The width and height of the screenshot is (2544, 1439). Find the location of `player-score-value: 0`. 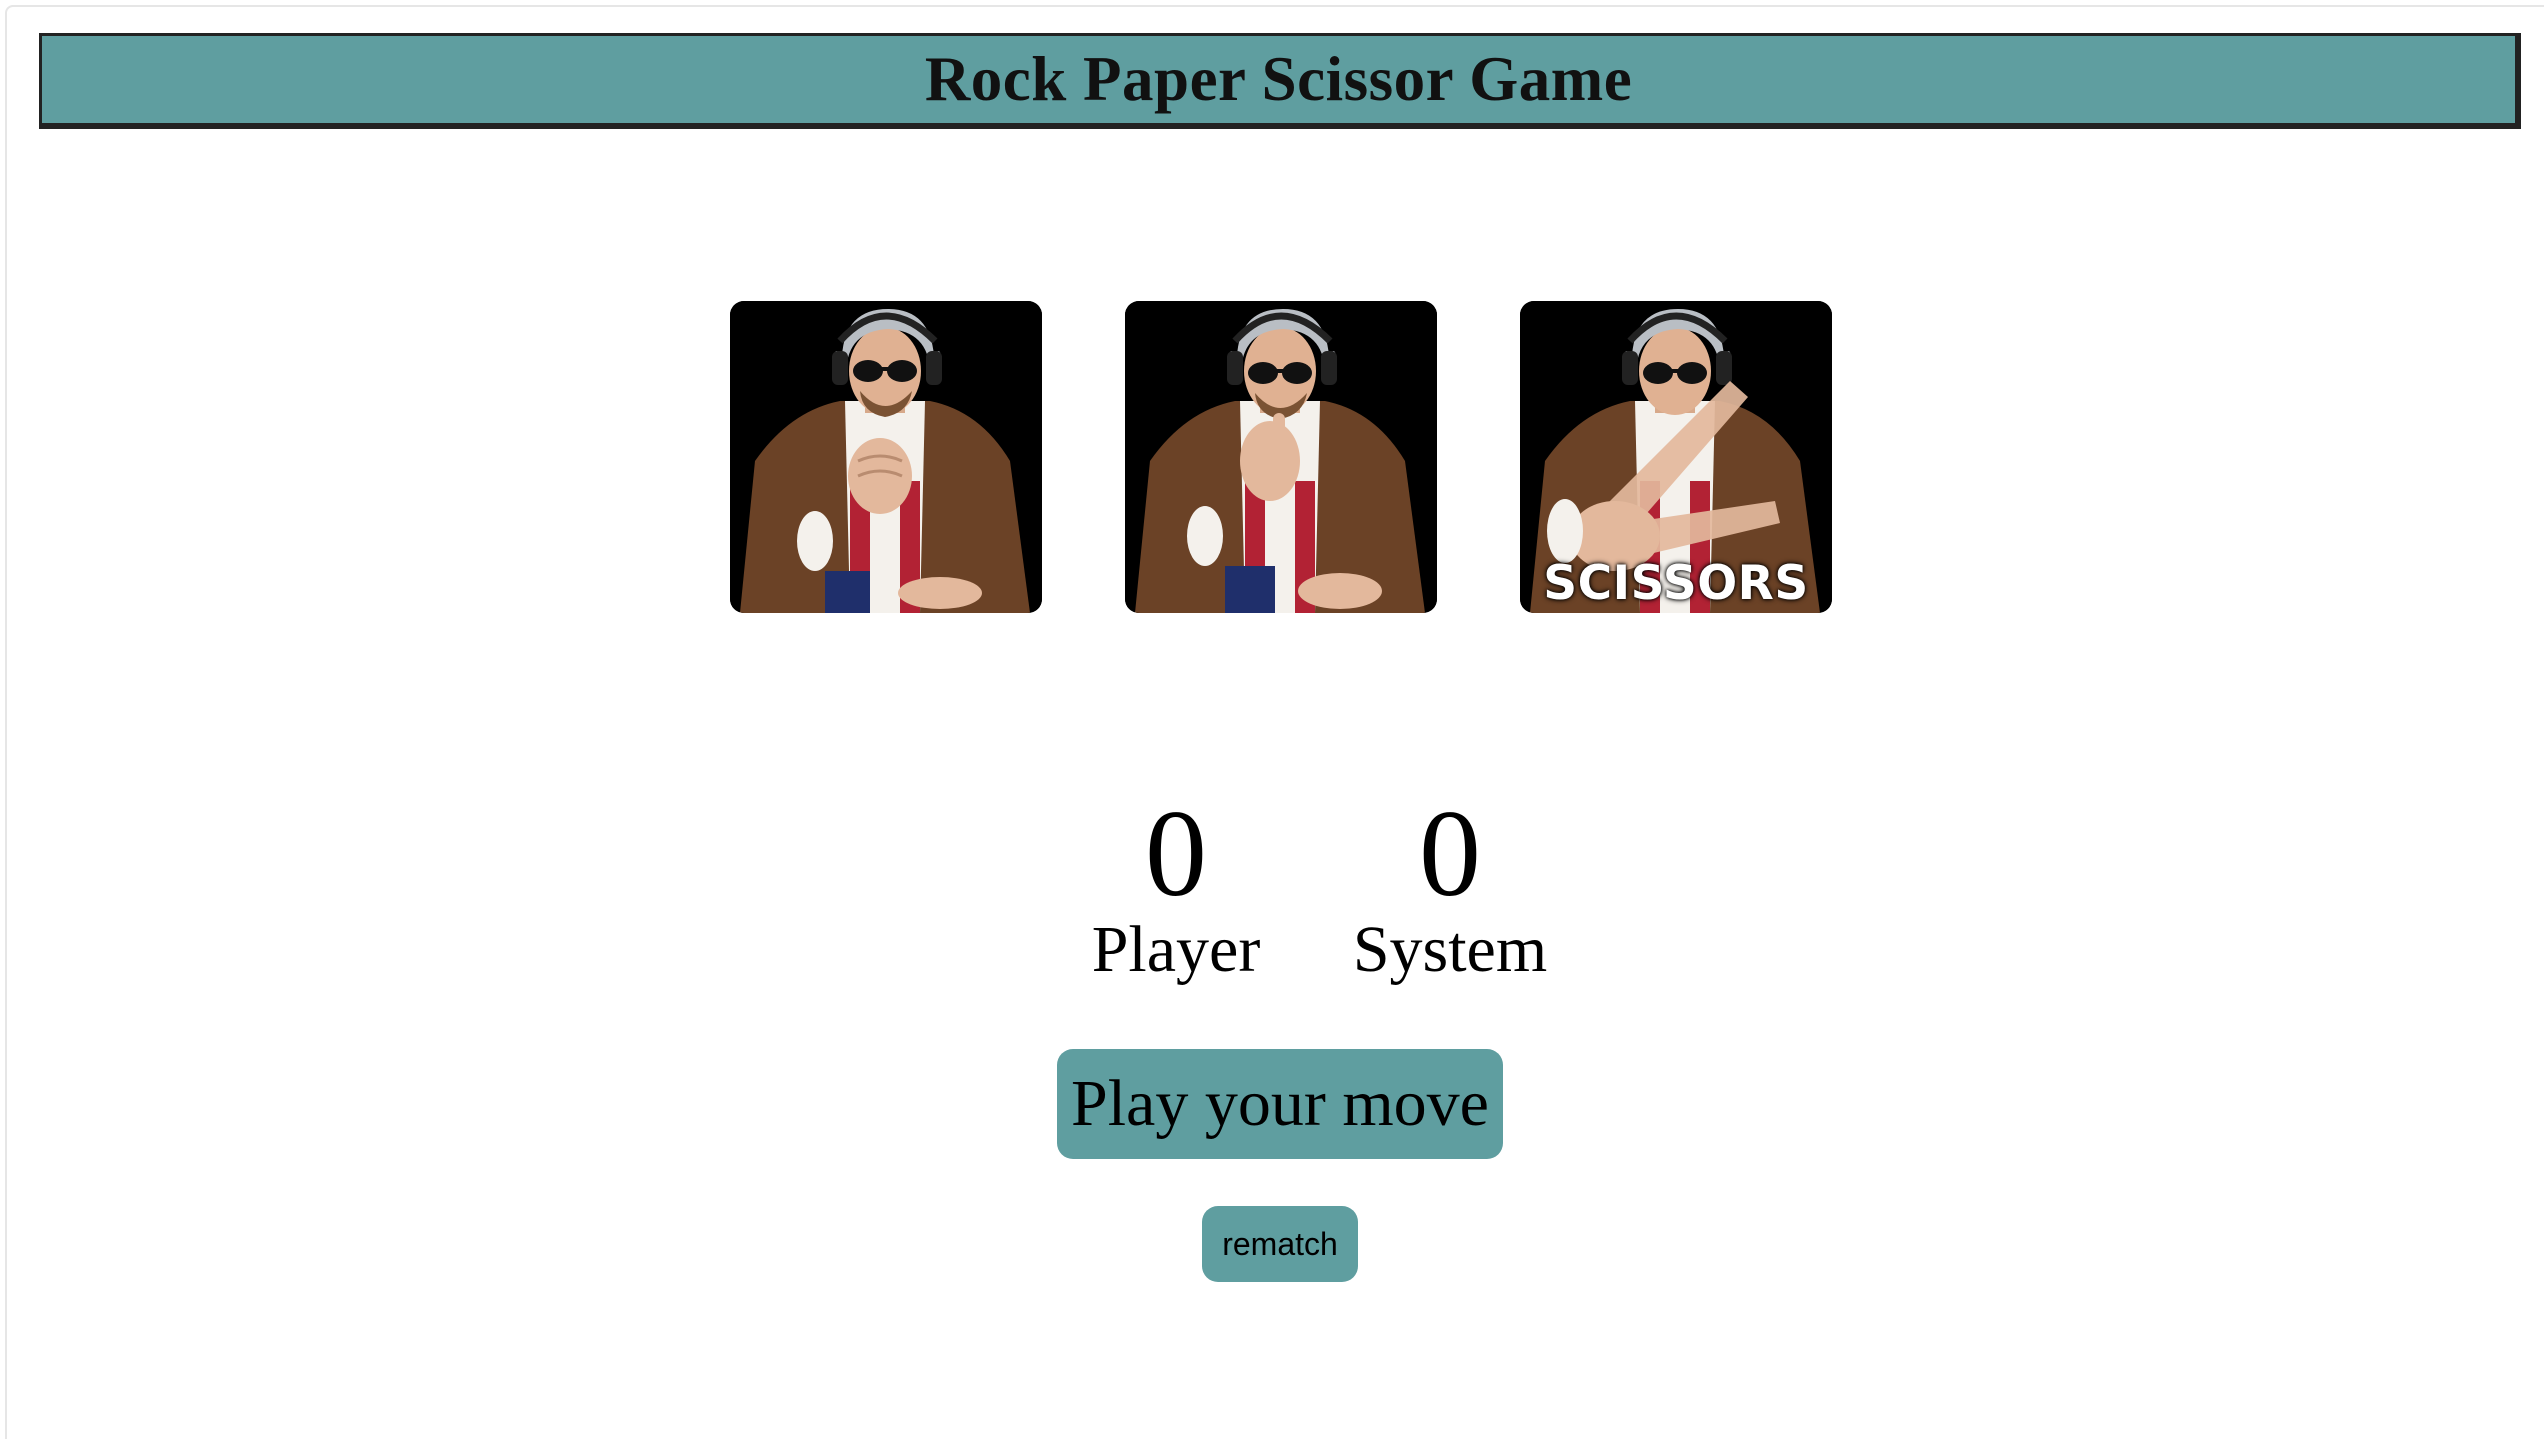

player-score-value: 0 is located at coordinates (1176, 853).